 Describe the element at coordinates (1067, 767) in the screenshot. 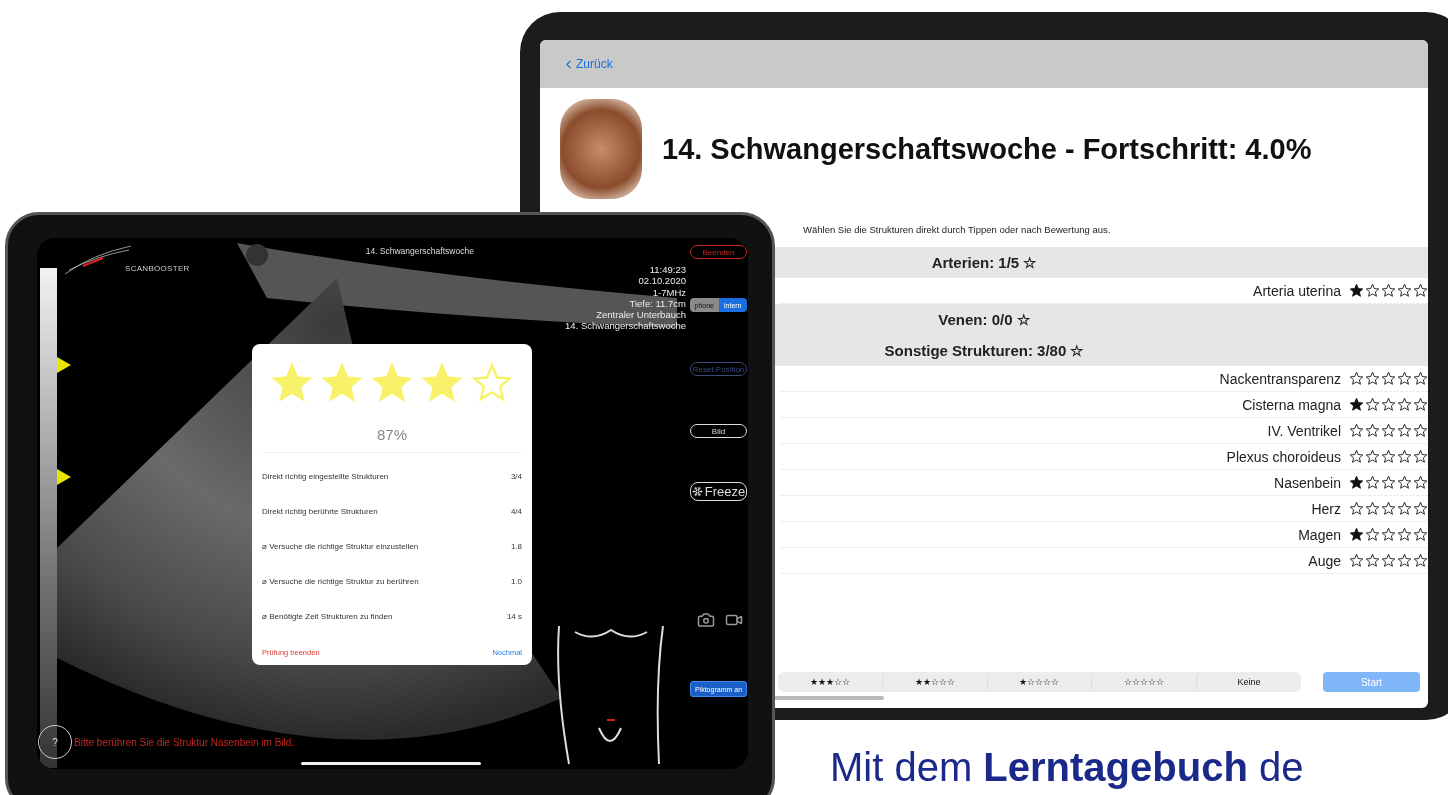

I see `caption-text: Mit dem Lerntagebuch de` at that location.